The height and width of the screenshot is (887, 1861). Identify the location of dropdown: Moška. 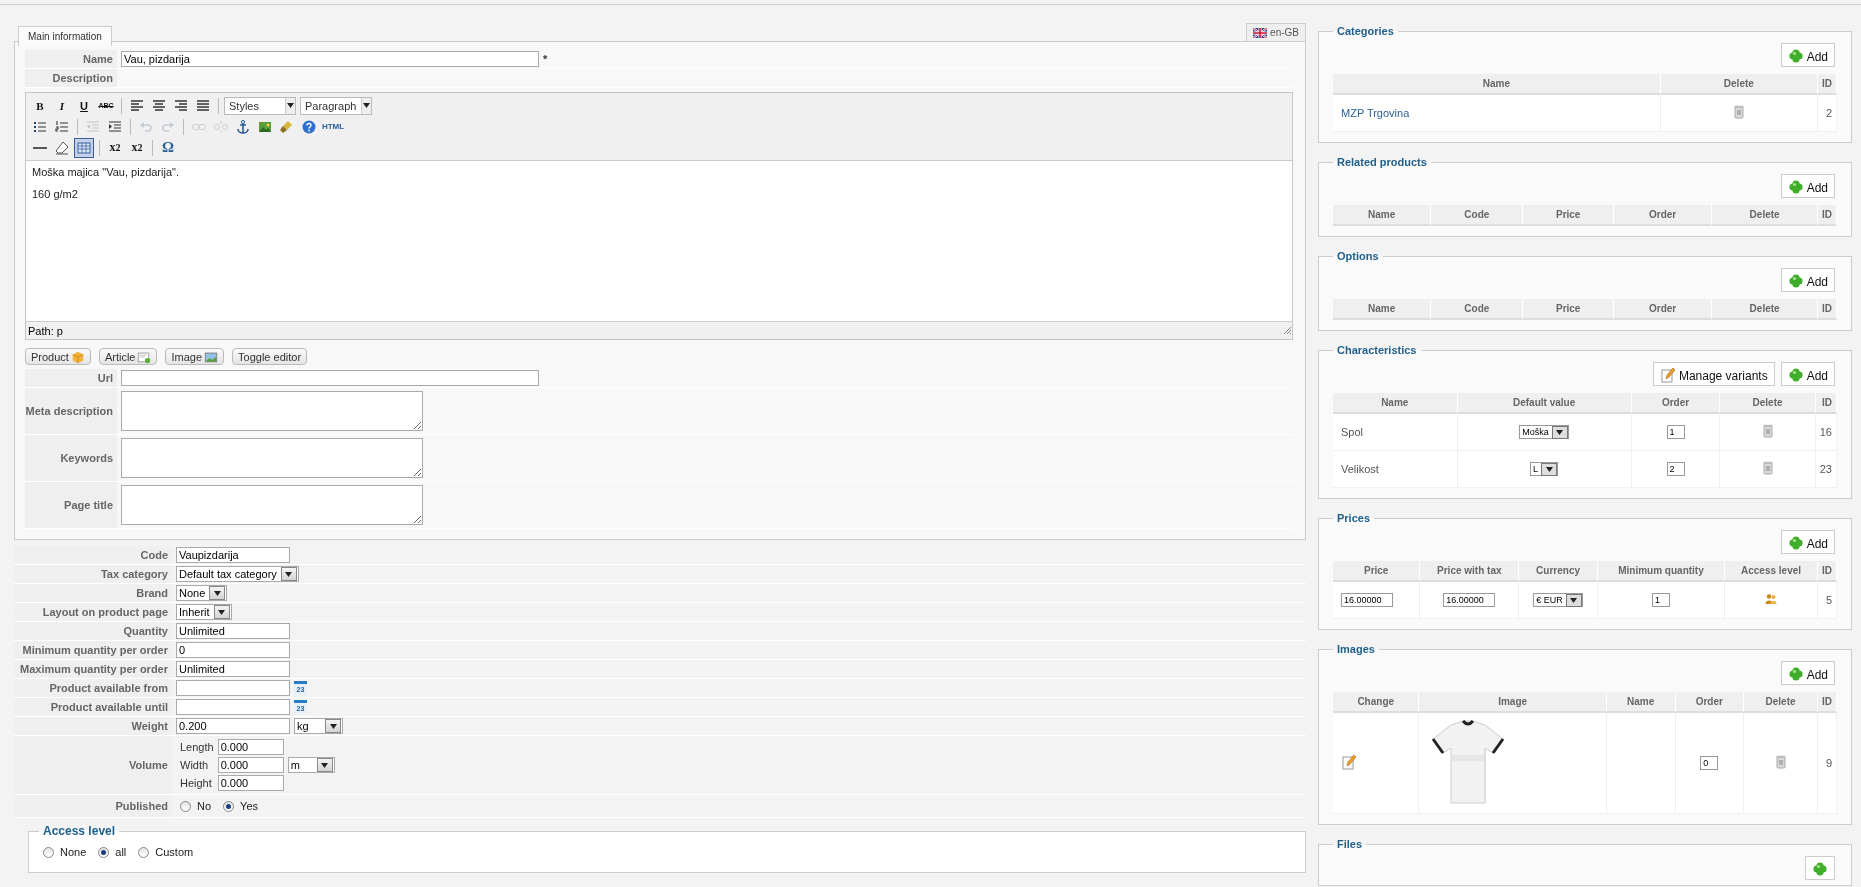
(1544, 432).